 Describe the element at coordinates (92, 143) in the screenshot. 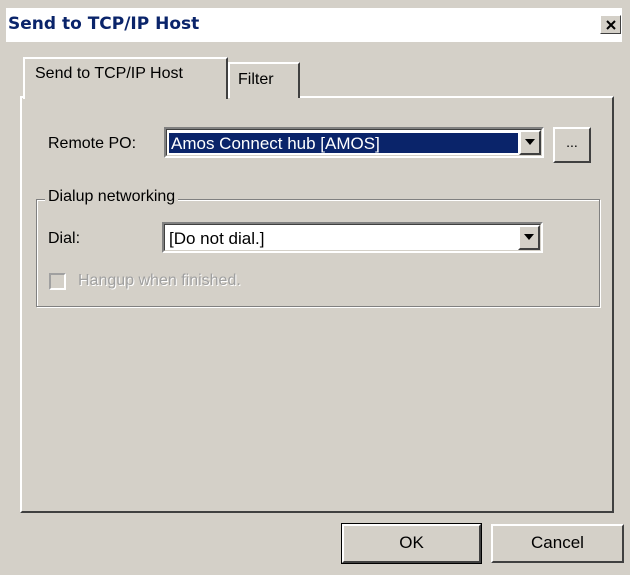

I see `remote-po-label: Remote PO:` at that location.